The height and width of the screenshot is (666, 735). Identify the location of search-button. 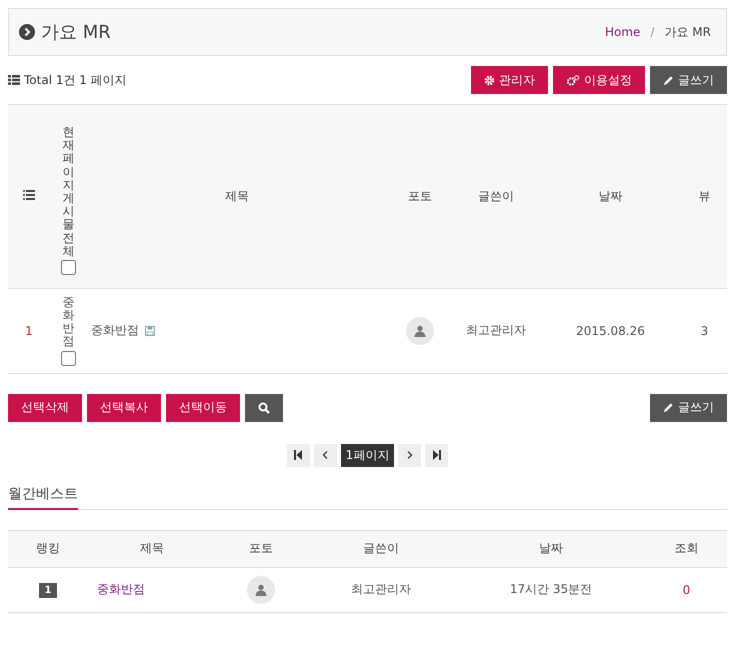
(264, 408).